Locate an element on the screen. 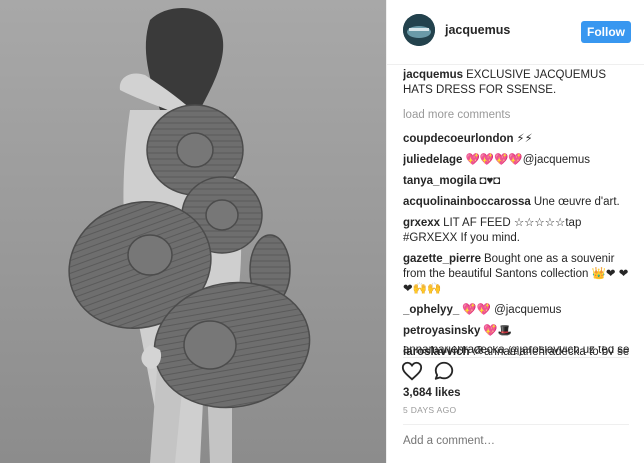 The width and height of the screenshot is (644, 463). comment-username: juliedelage is located at coordinates (432, 160).